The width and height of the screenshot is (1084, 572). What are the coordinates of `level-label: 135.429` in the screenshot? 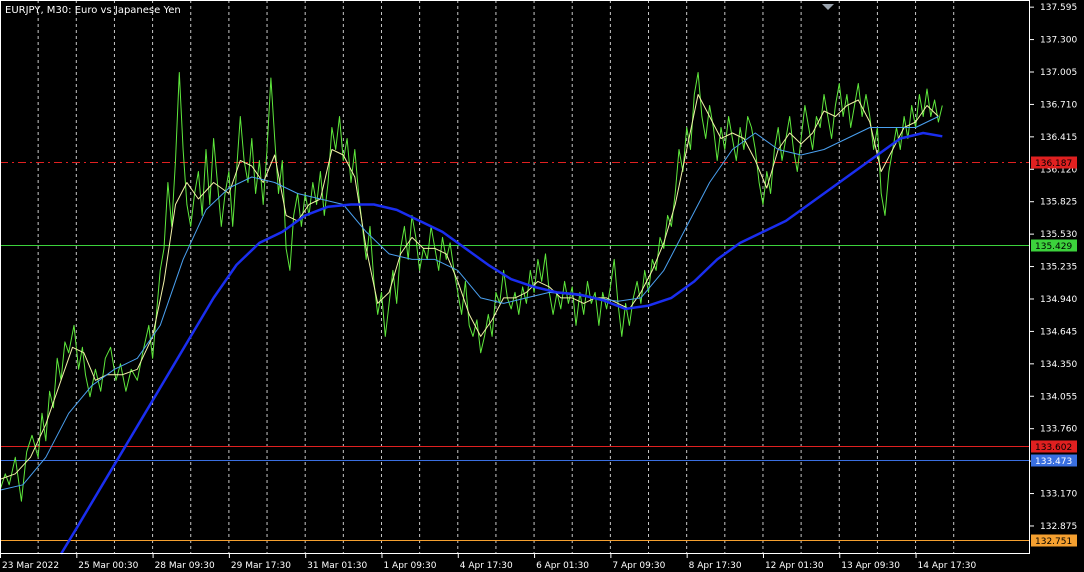 It's located at (1053, 247).